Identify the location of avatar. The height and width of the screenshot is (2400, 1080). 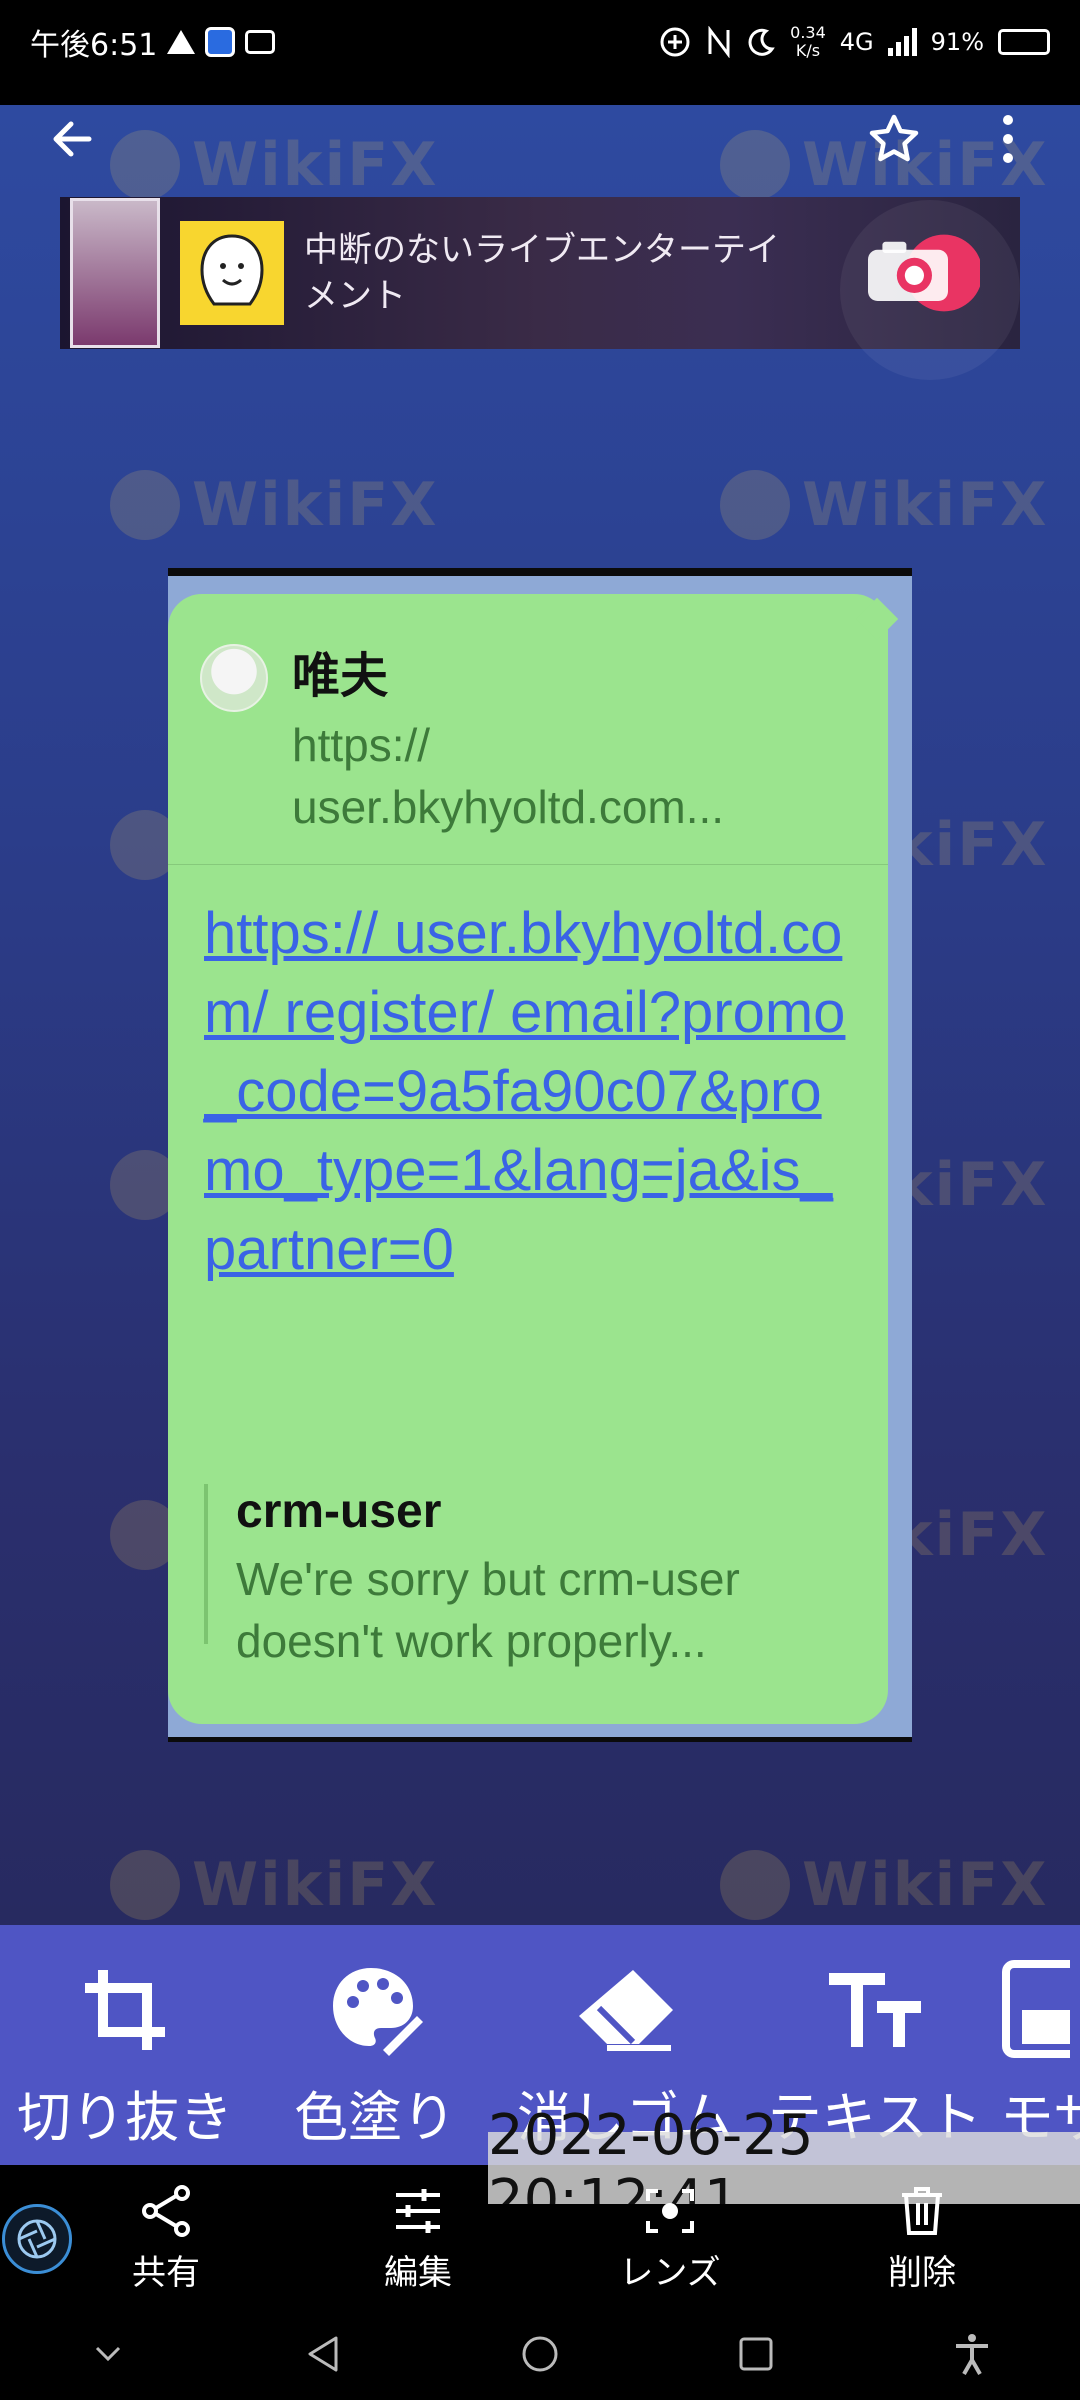
(234, 678).